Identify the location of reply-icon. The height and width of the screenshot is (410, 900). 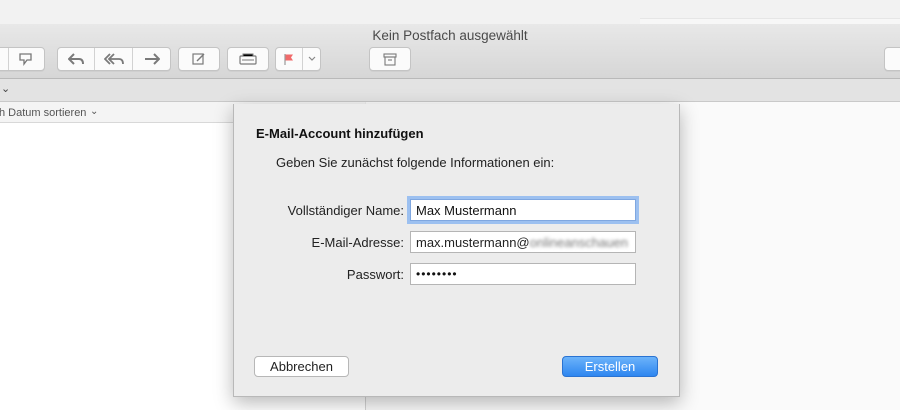
(76, 59).